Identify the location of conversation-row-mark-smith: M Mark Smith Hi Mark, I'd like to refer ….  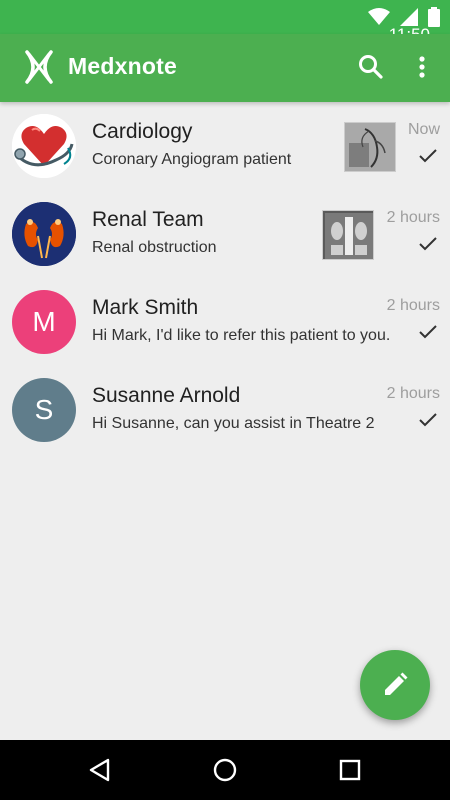
(225, 322).